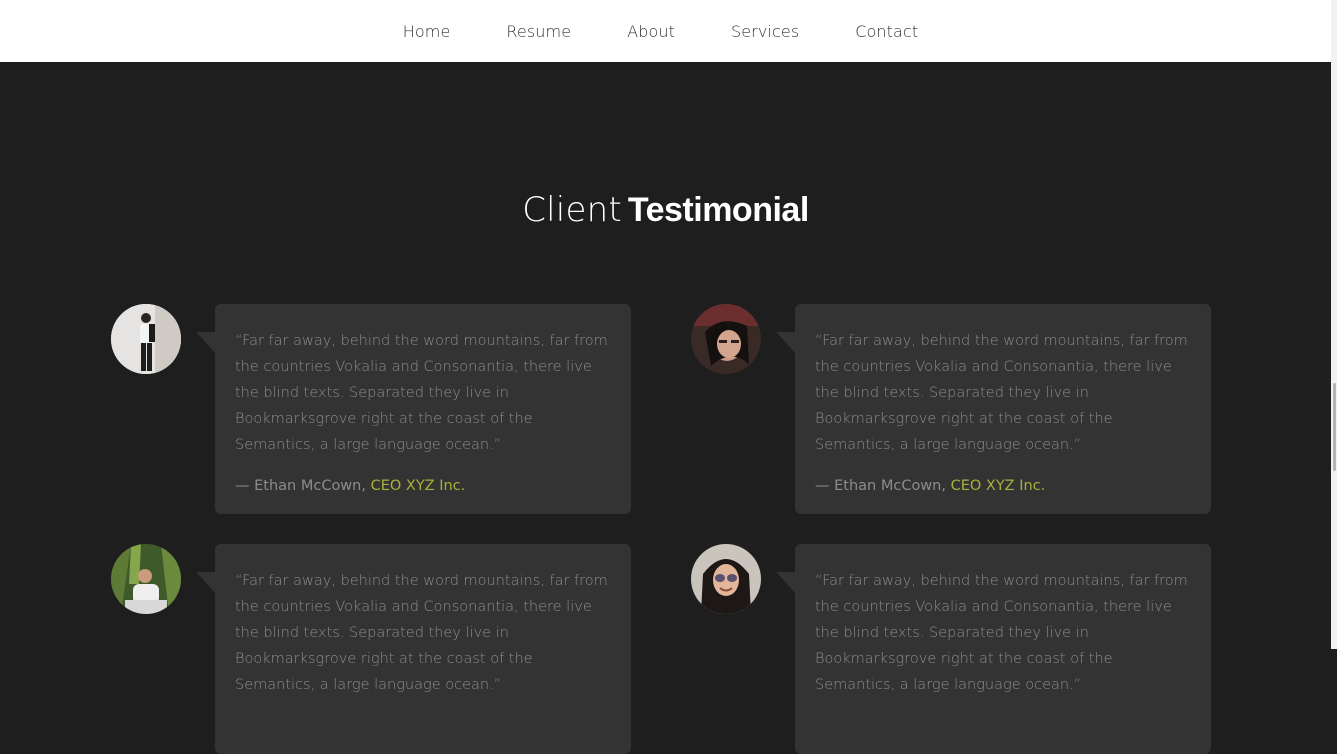 The height and width of the screenshot is (754, 1337). What do you see at coordinates (718, 210) in the screenshot?
I see `section-title-bold: Testimonial` at bounding box center [718, 210].